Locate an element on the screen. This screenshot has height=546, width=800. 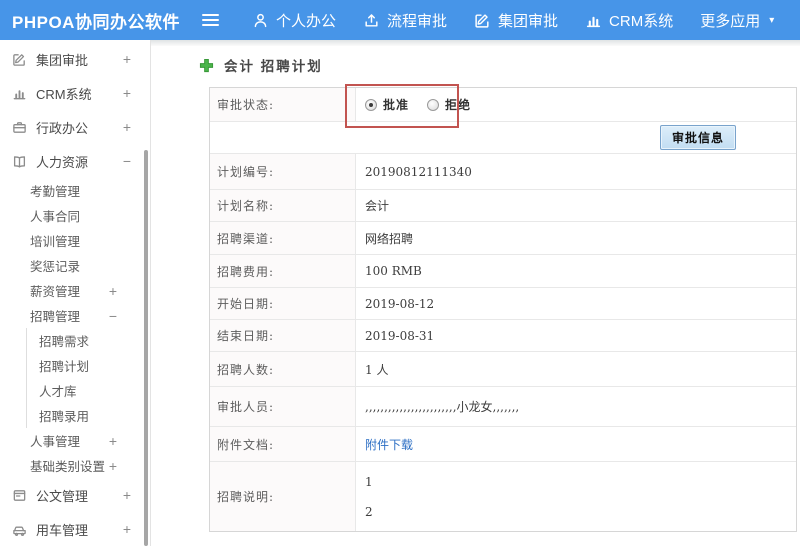
sidebar-item-10: 招聘需求 is located at coordinates (88, 340).